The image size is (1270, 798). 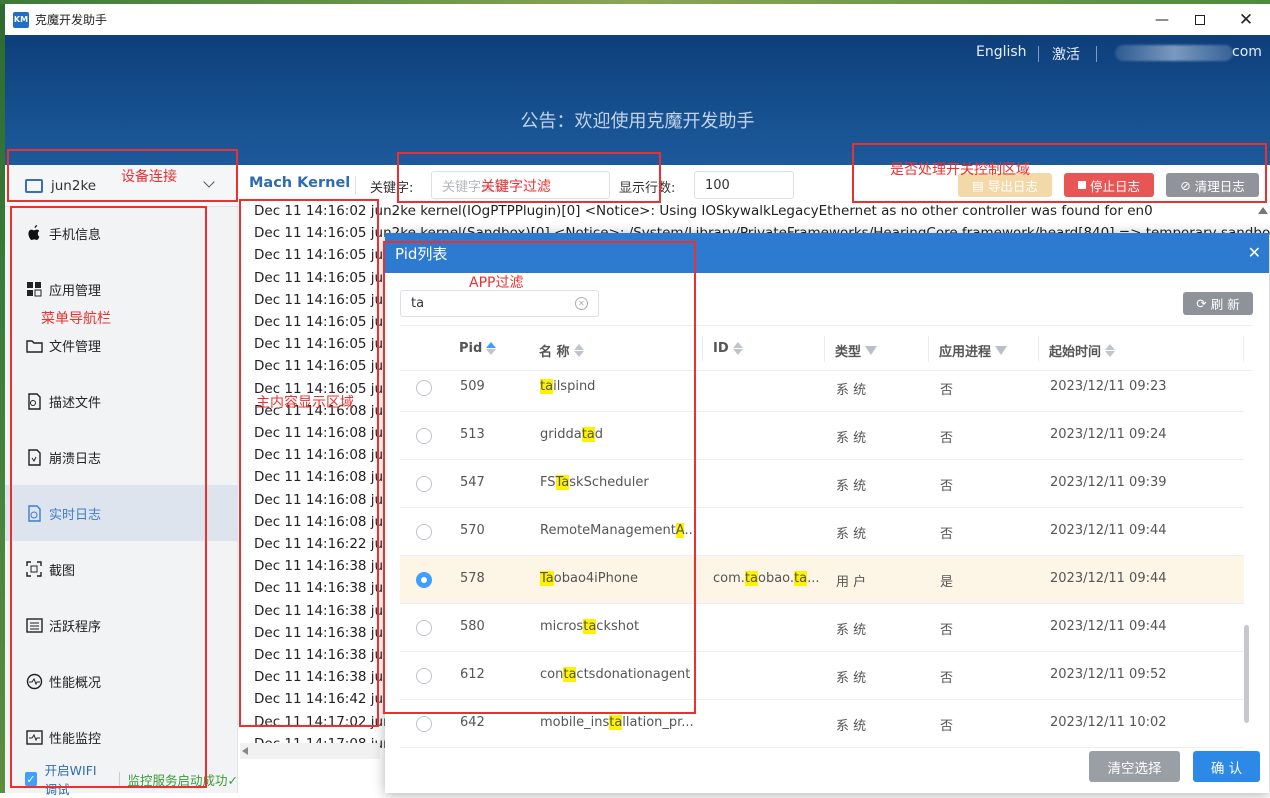 What do you see at coordinates (472, 434) in the screenshot?
I see `pid-cell: 513` at bounding box center [472, 434].